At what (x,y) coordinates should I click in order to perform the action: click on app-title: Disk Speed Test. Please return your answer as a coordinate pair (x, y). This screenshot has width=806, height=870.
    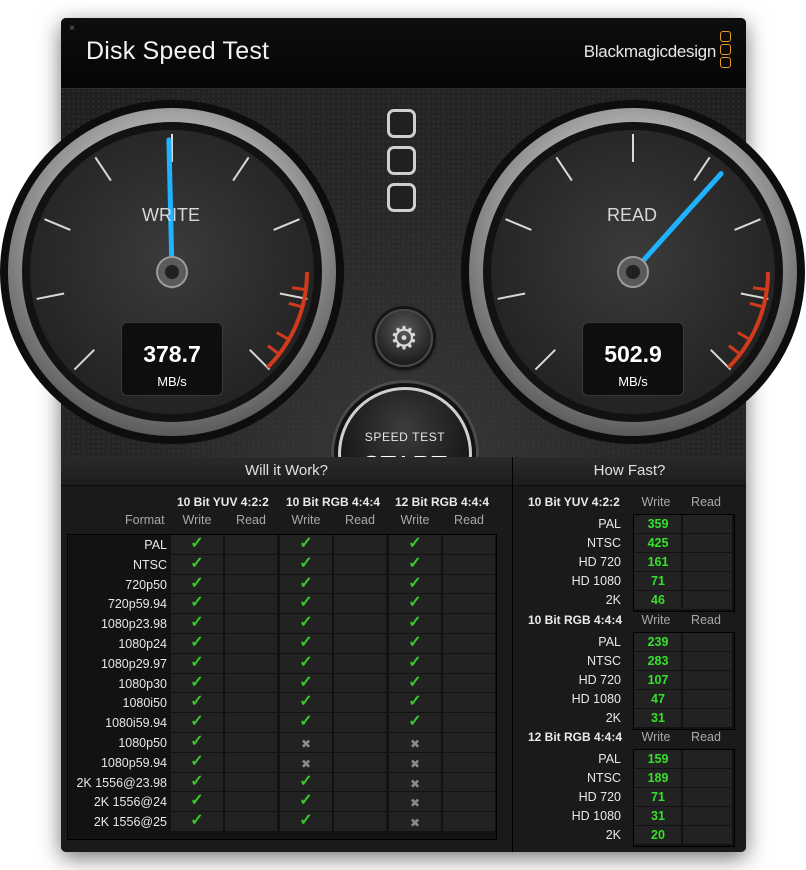
    Looking at the image, I should click on (178, 51).